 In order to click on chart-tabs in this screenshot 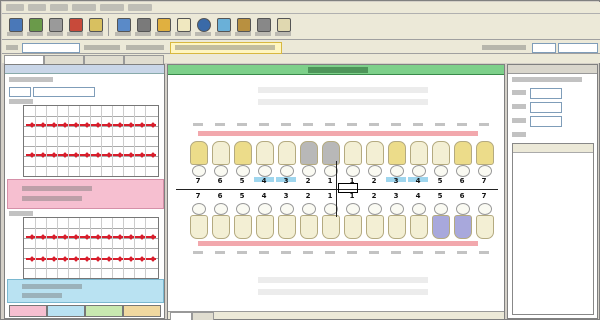, I will do `click(336, 315)`.